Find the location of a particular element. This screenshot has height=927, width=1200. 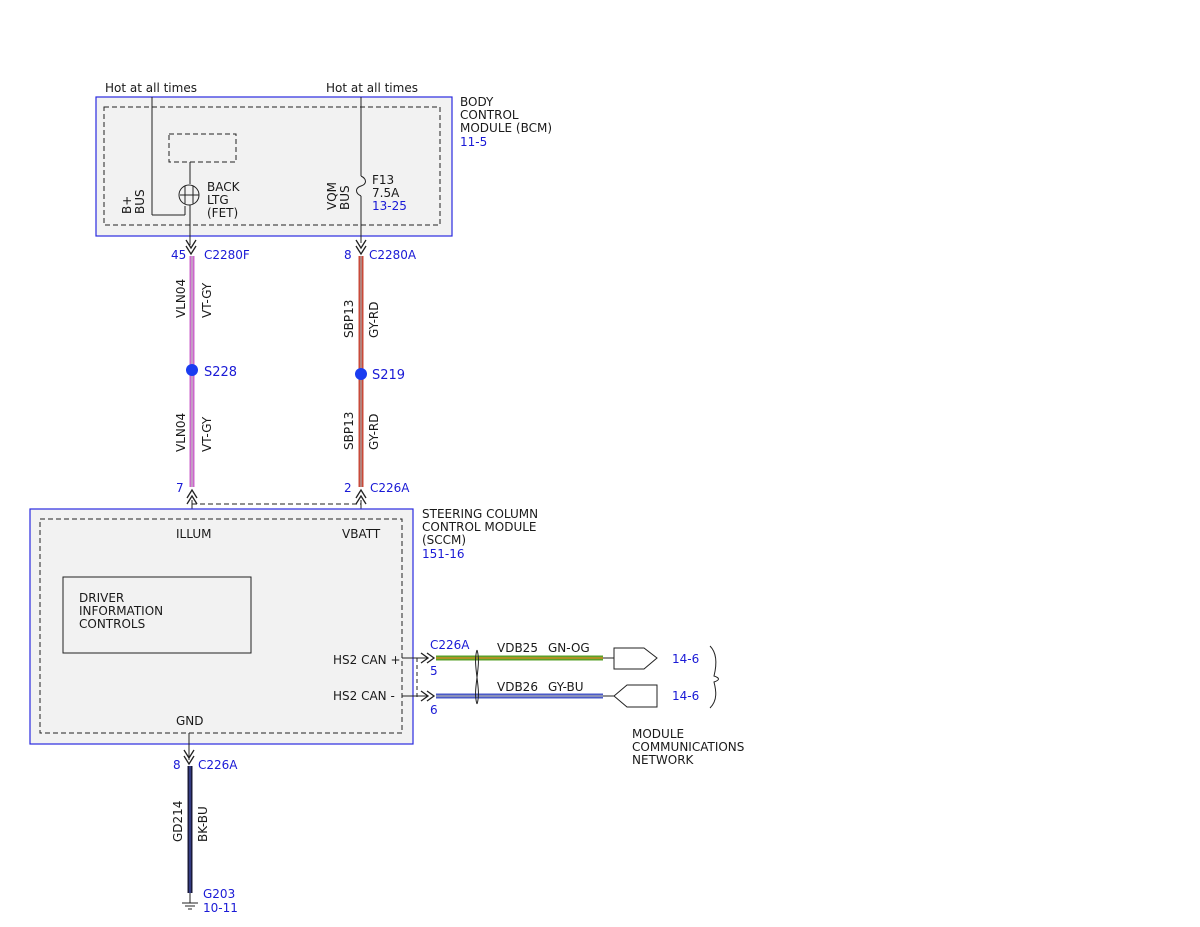

wire-vln04-color-2: VT-GY is located at coordinates (207, 434).